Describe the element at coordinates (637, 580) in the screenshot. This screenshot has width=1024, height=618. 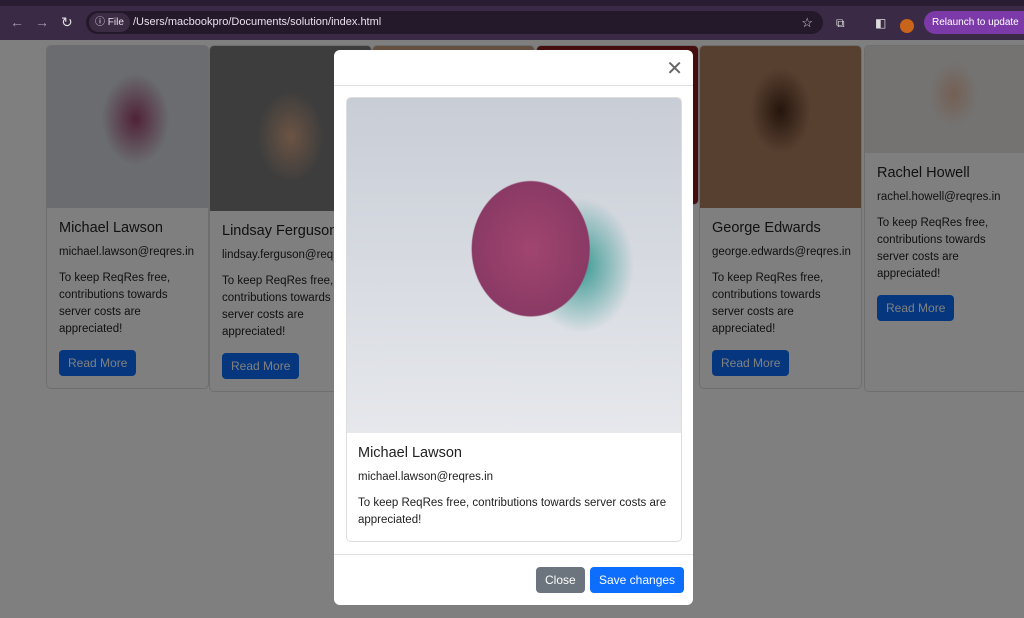
I see `save-changes-button: Save changes` at that location.